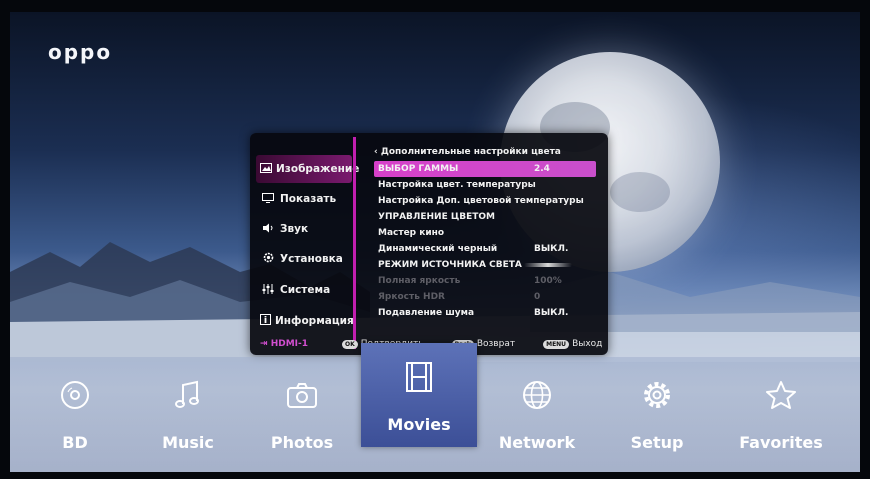 The image size is (870, 479). What do you see at coordinates (80, 52) in the screenshot?
I see `oppo-logo: oppo` at bounding box center [80, 52].